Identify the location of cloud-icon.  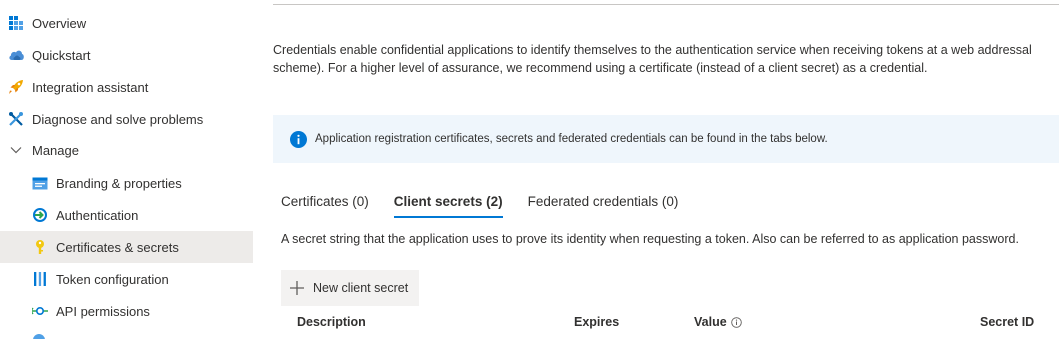
(16, 55).